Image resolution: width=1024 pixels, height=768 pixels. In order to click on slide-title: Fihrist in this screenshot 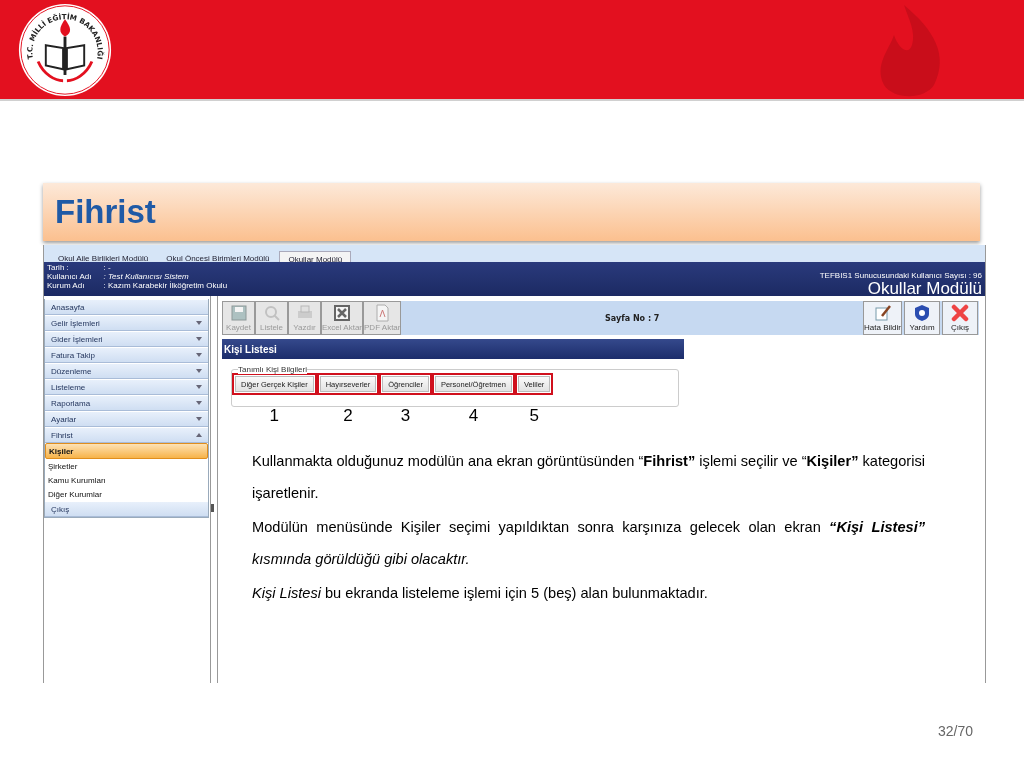, I will do `click(105, 212)`.